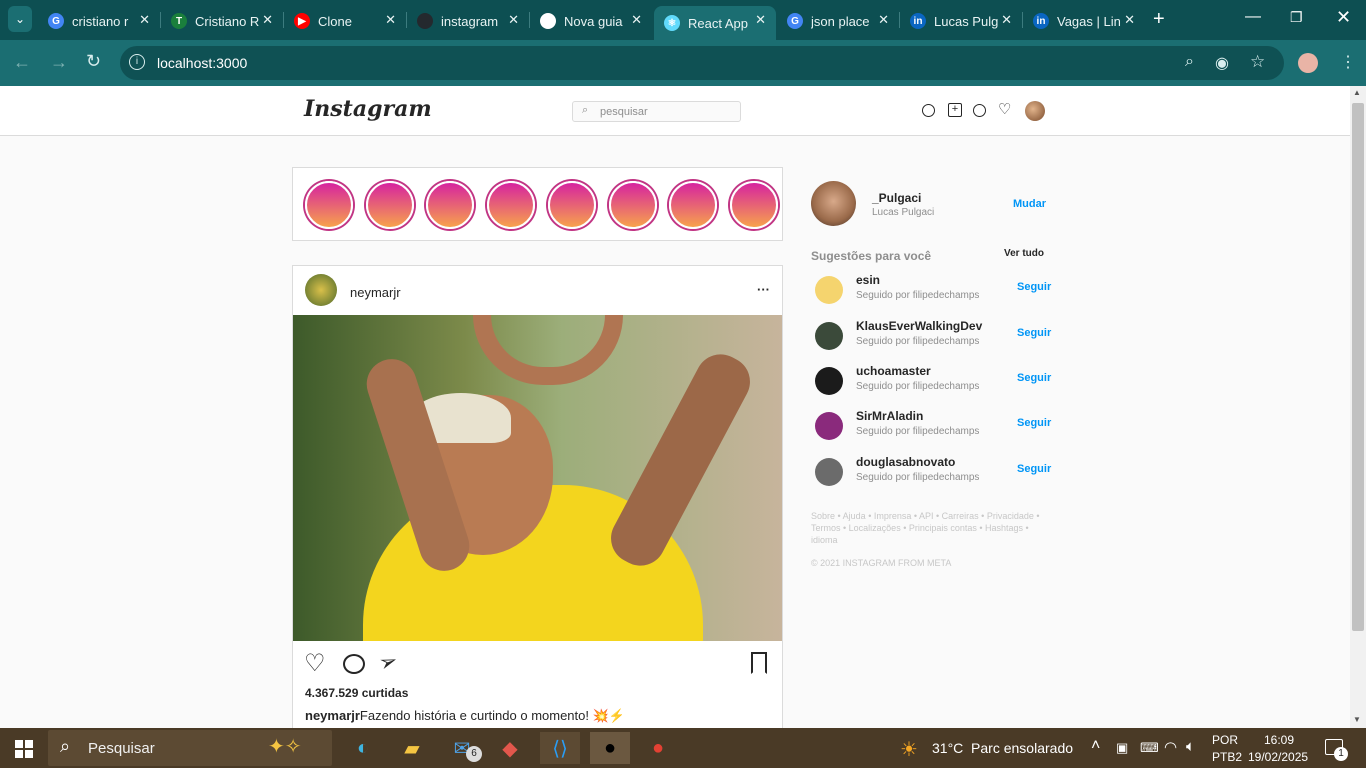 The height and width of the screenshot is (768, 1366). I want to click on menu-dots-icon: ⋮, so click(1348, 62).